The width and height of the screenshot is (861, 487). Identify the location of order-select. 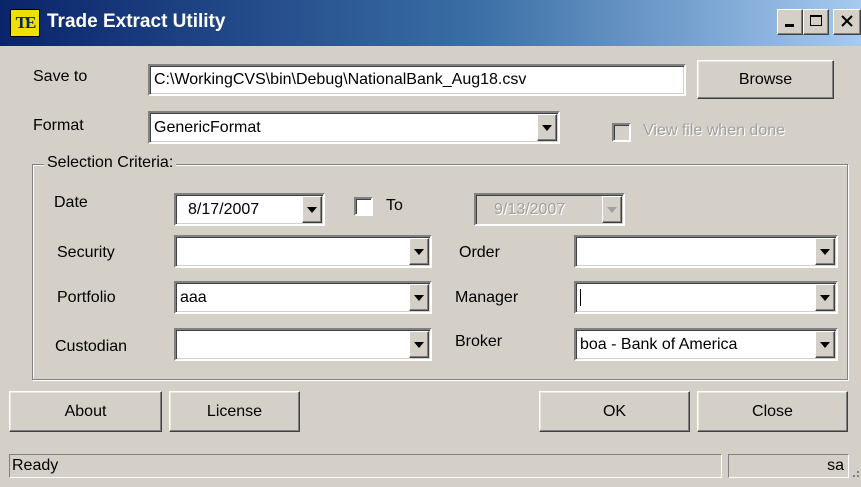
(706, 251).